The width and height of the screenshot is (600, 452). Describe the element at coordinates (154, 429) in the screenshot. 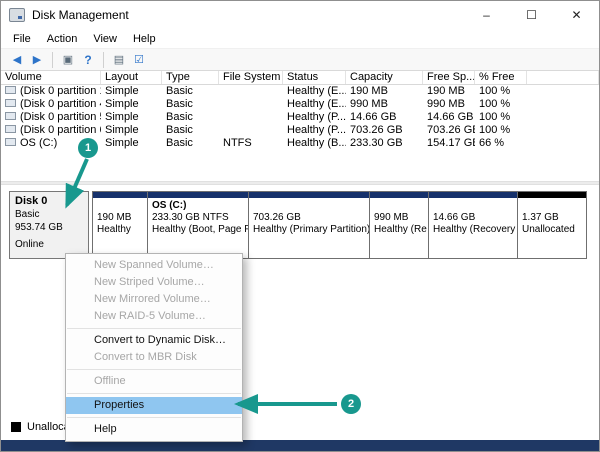

I see `menu-item-help: Help` at that location.